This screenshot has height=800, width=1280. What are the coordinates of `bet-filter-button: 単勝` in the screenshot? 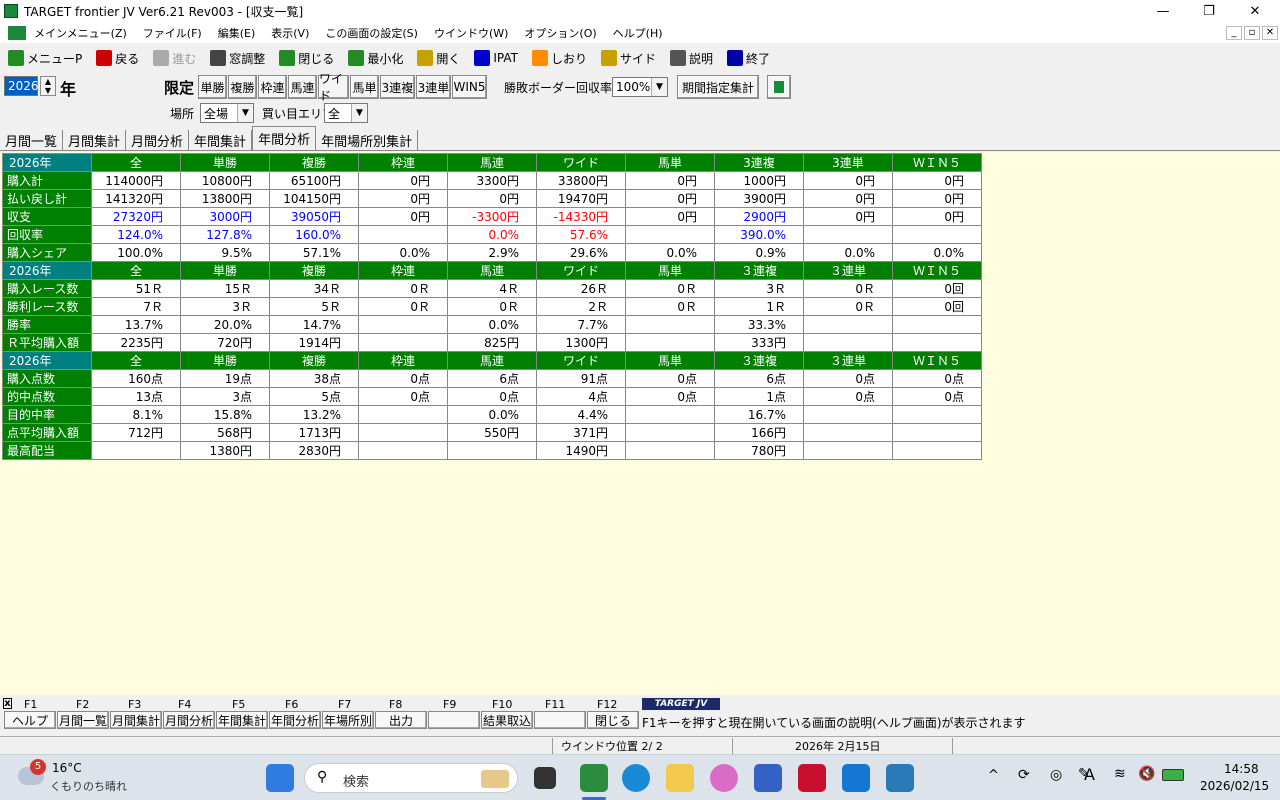 It's located at (212, 87).